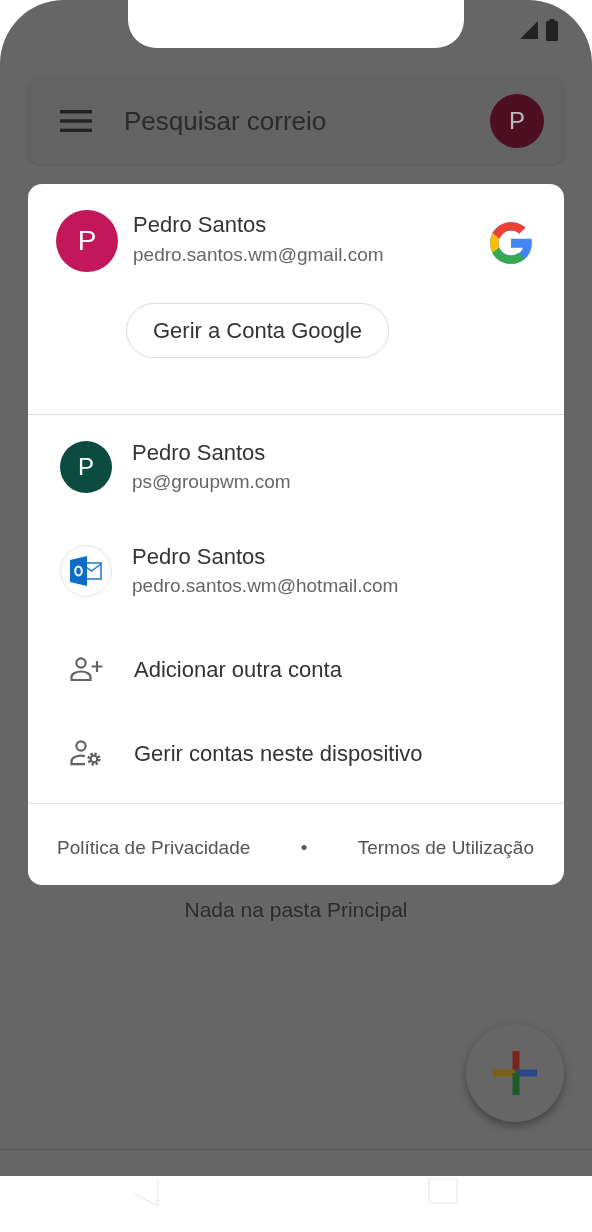  I want to click on compose-button, so click(515, 1073).